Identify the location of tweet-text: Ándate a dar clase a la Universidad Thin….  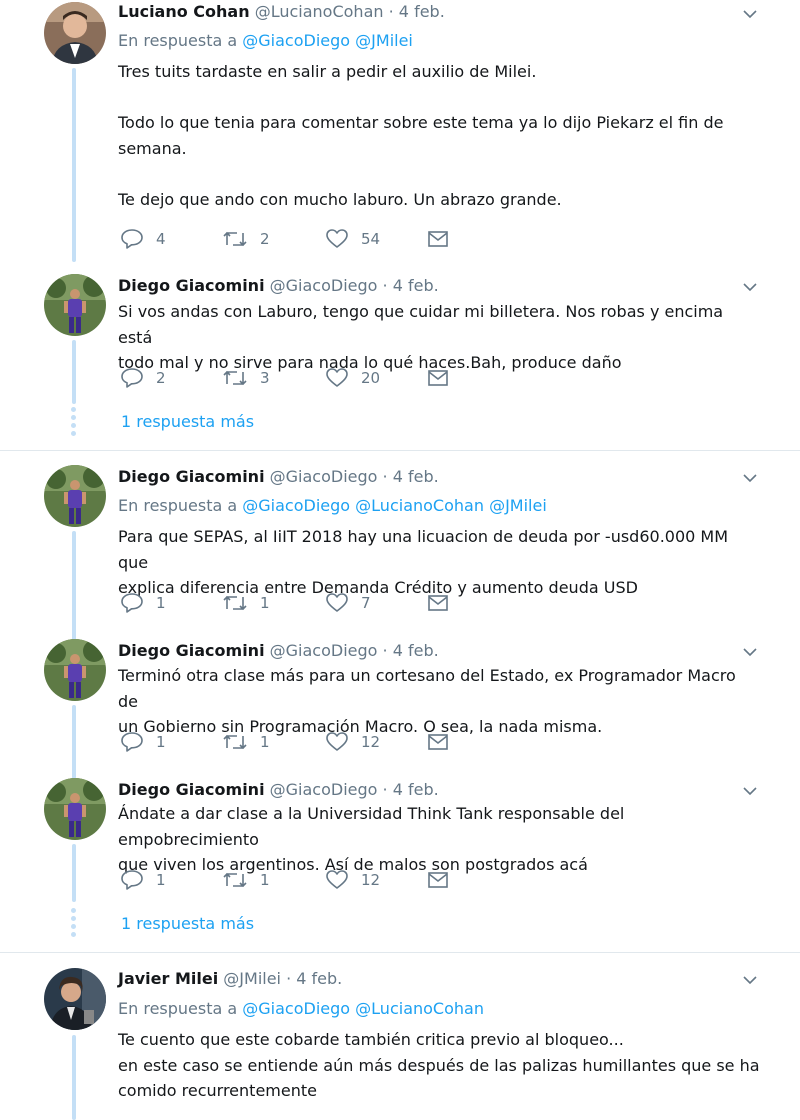
(439, 839).